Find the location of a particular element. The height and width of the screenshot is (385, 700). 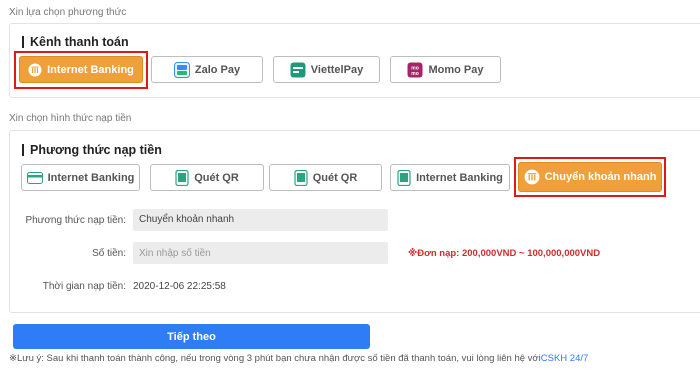

support-link: CSKH 24/7 is located at coordinates (565, 358).